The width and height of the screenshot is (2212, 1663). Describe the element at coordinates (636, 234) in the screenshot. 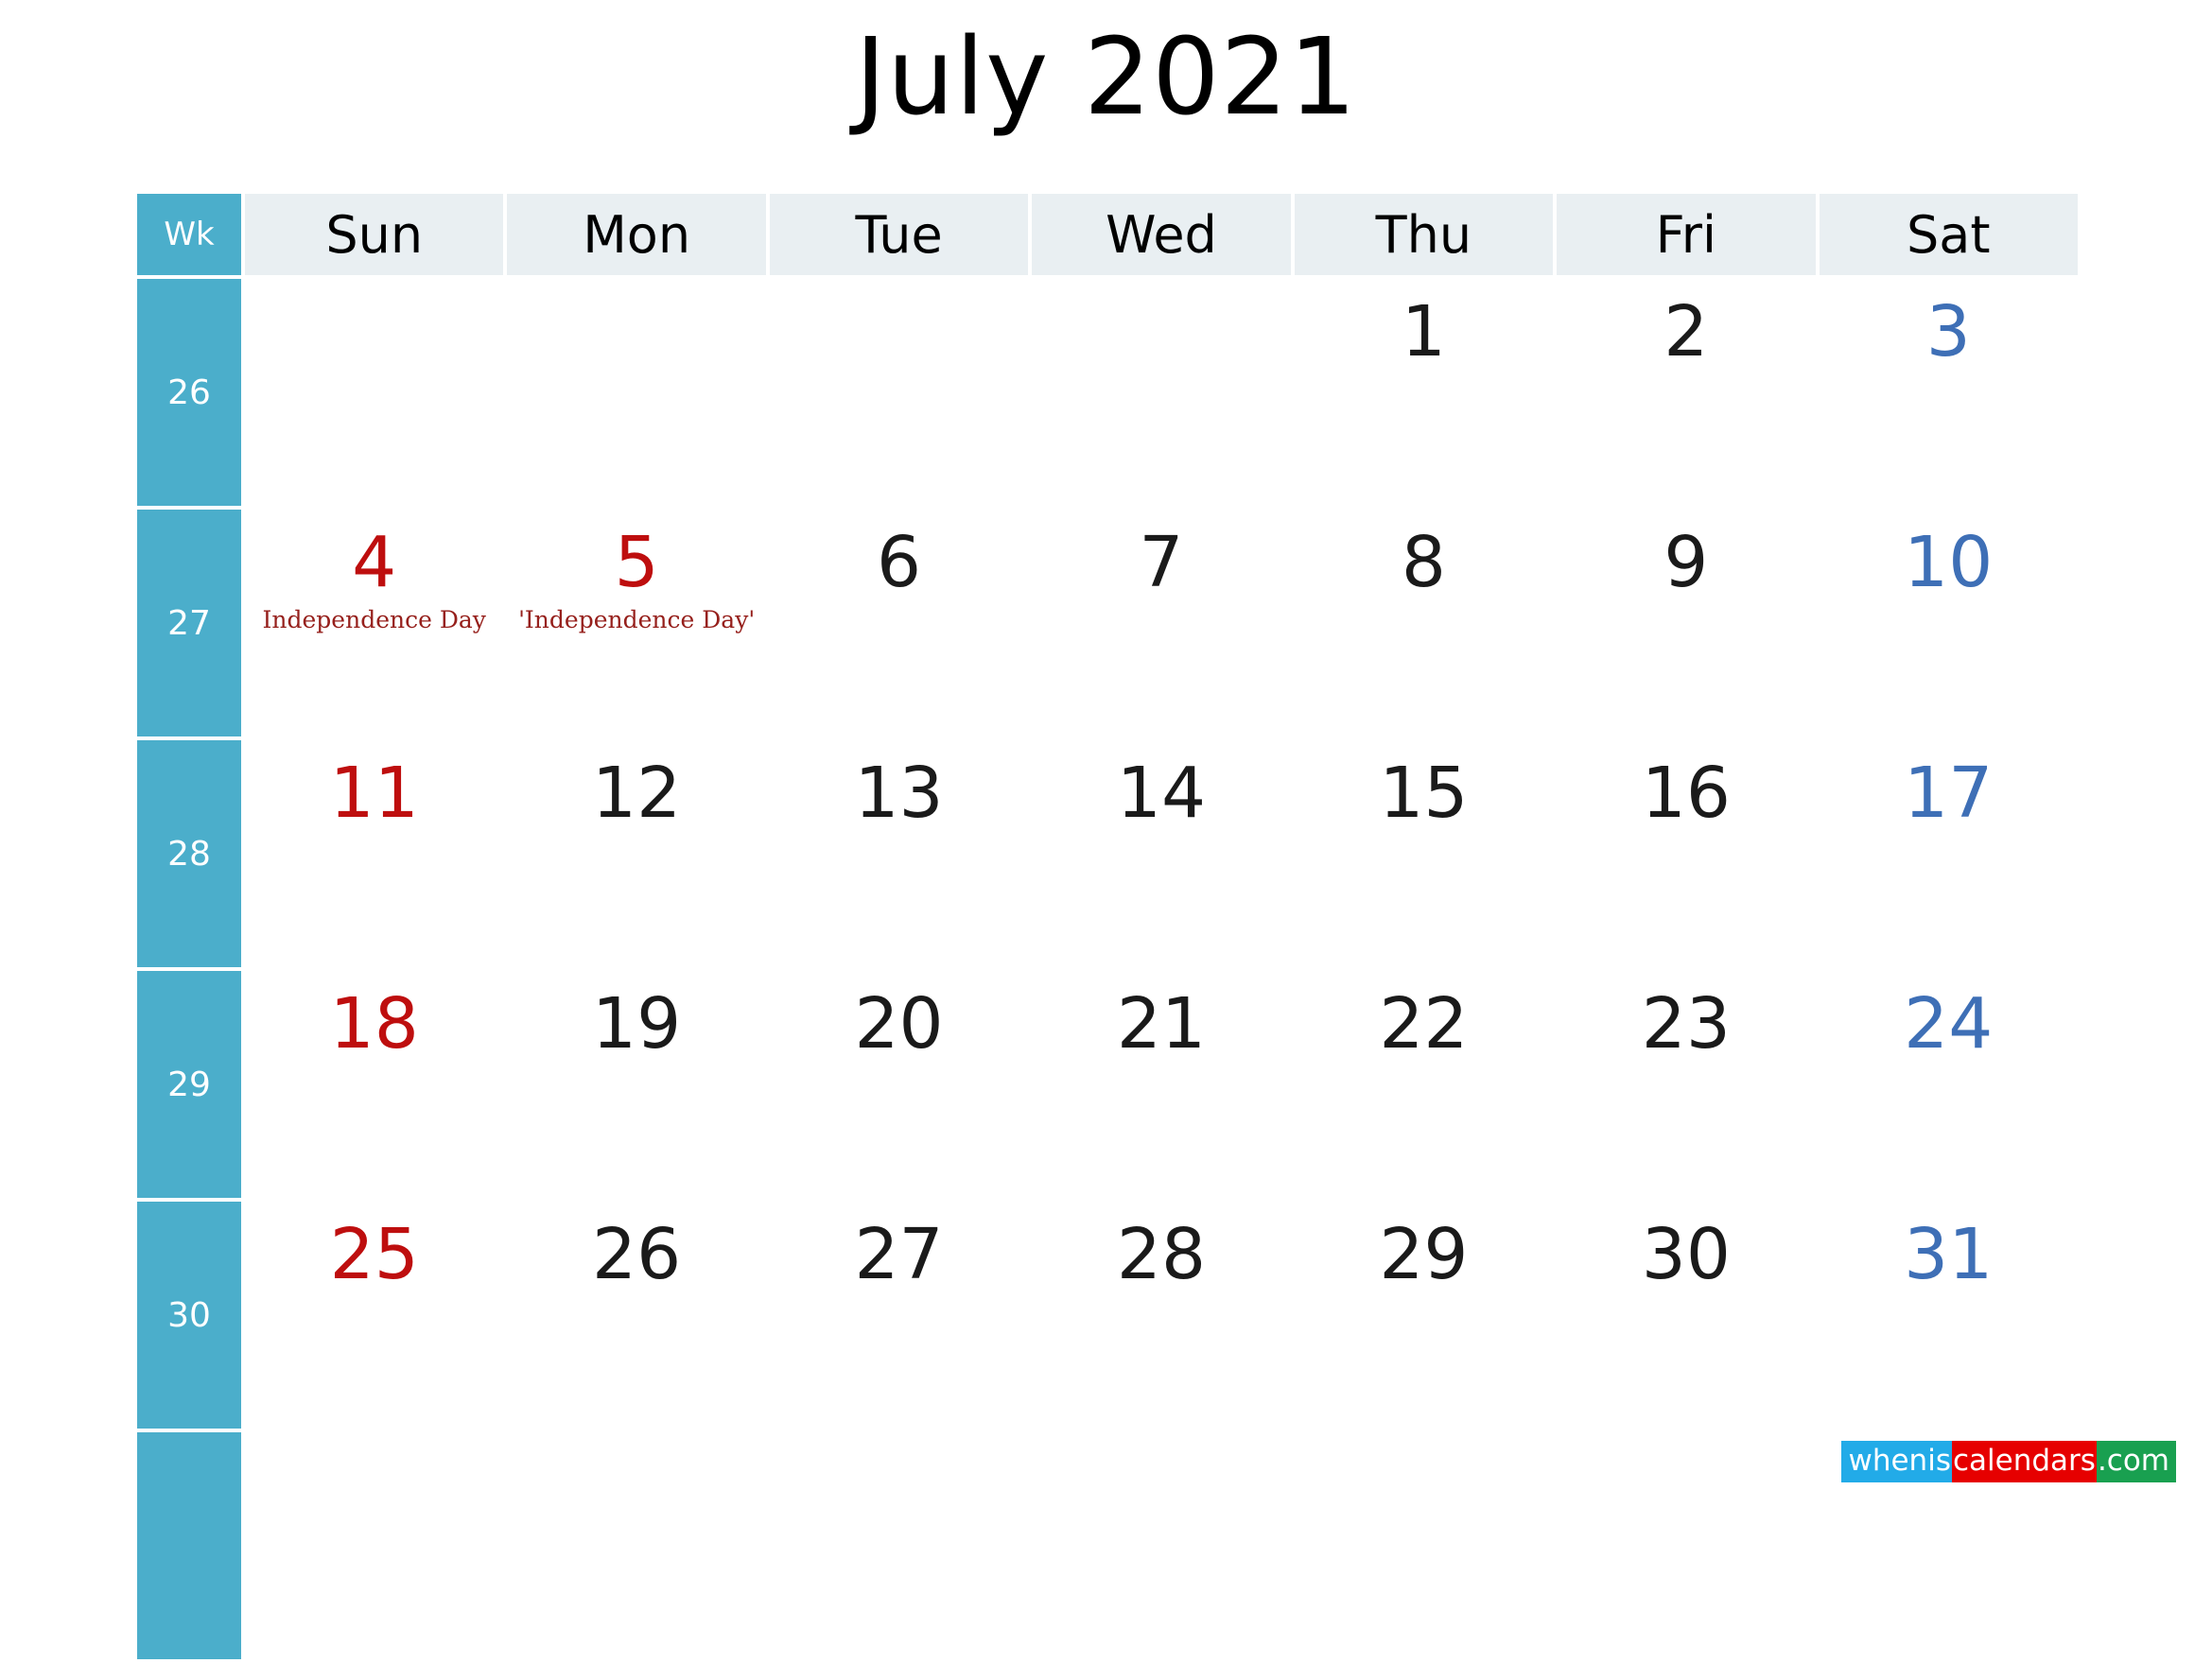

I see `weekday-header-mon: Mon` at that location.